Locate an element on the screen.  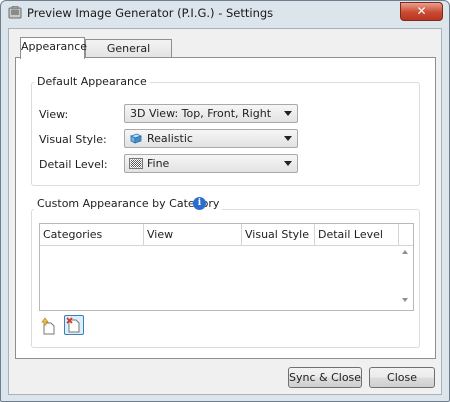
visual-style-dropdown: Realistic is located at coordinates (211, 138).